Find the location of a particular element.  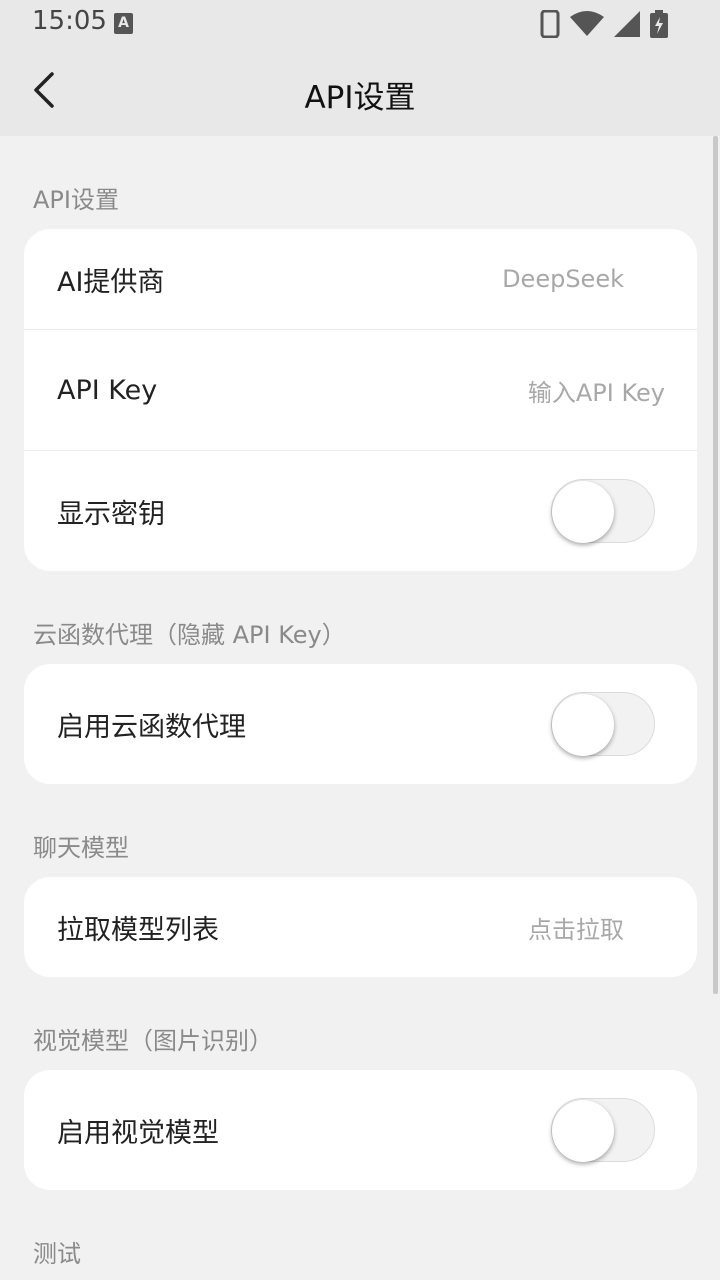

fetch-models-row: 拉取模型列表 点击拉取 is located at coordinates (360, 927).